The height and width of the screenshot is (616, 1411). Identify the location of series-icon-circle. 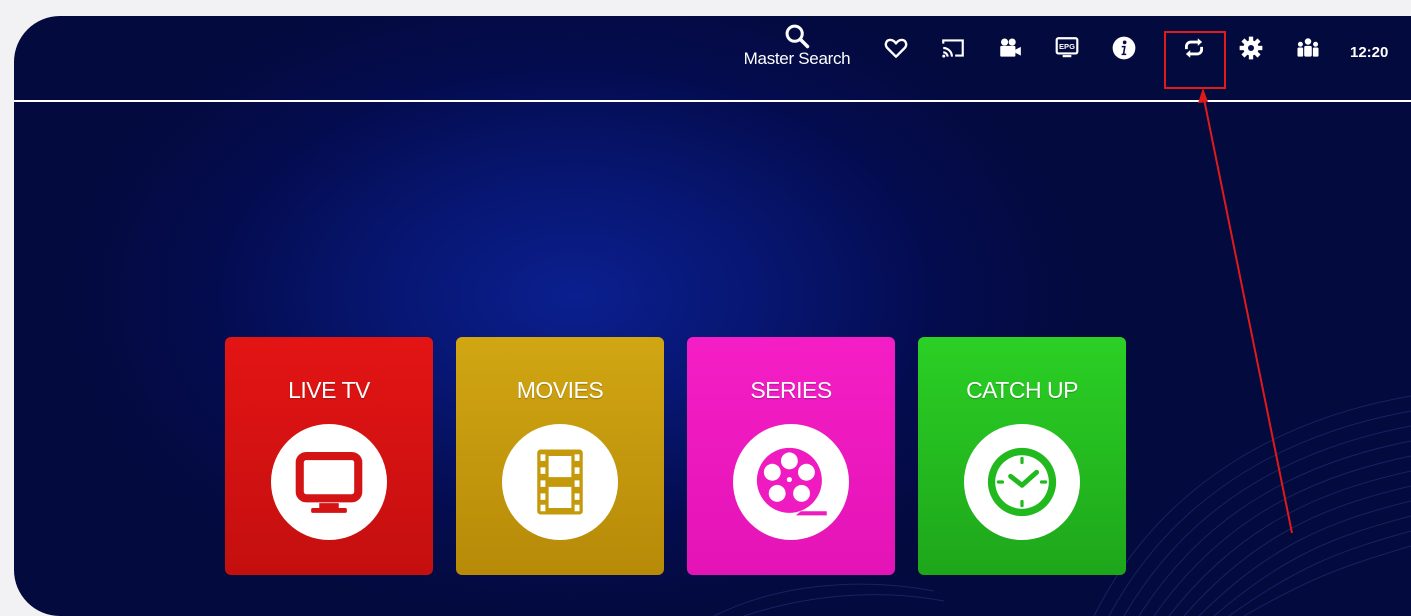
(791, 482).